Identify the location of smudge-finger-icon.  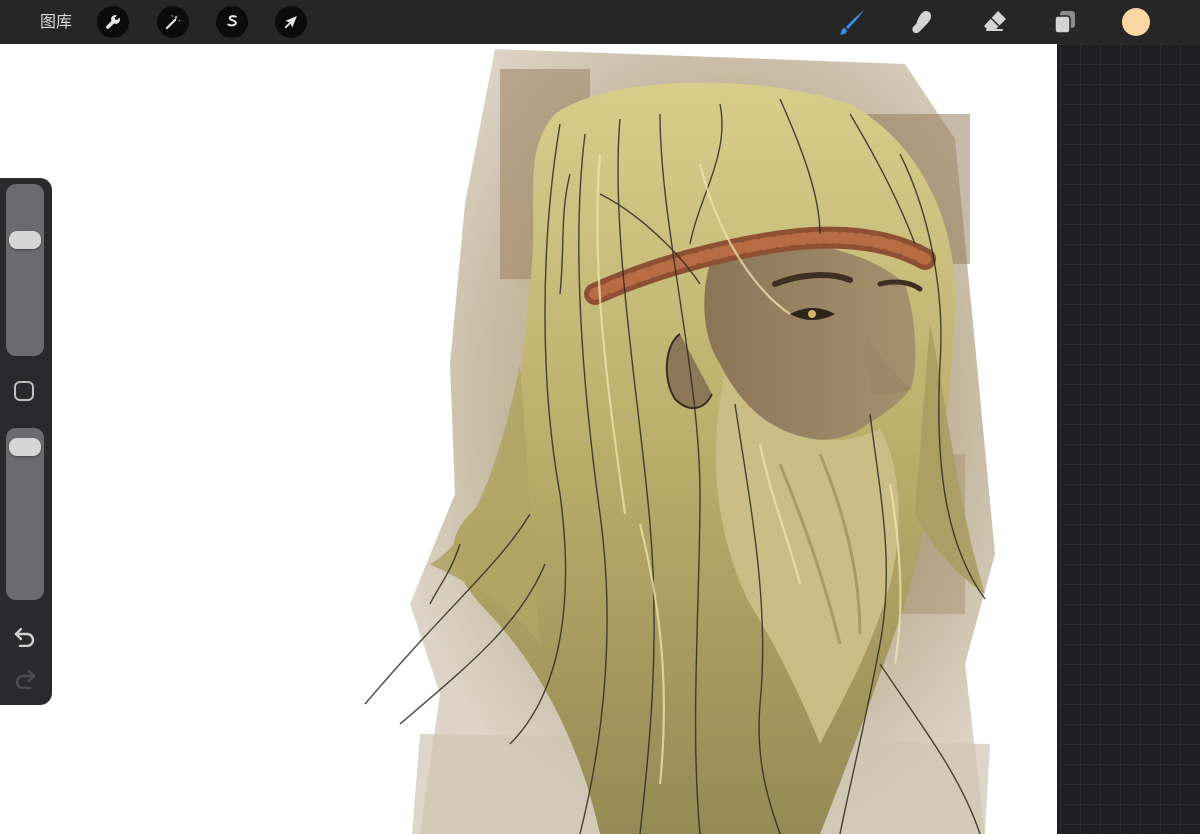
(921, 22).